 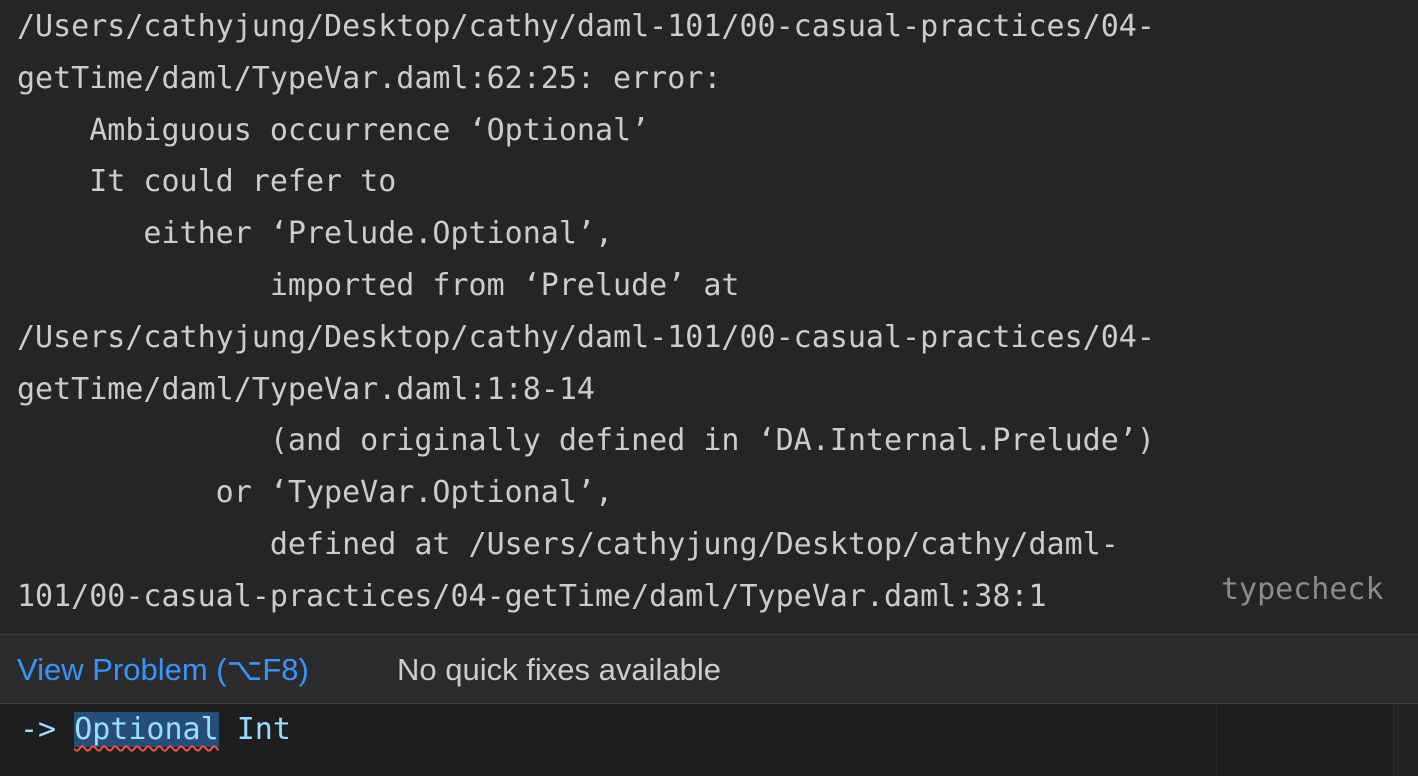 I want to click on vertical-scrollbar, so click(x=1405, y=740).